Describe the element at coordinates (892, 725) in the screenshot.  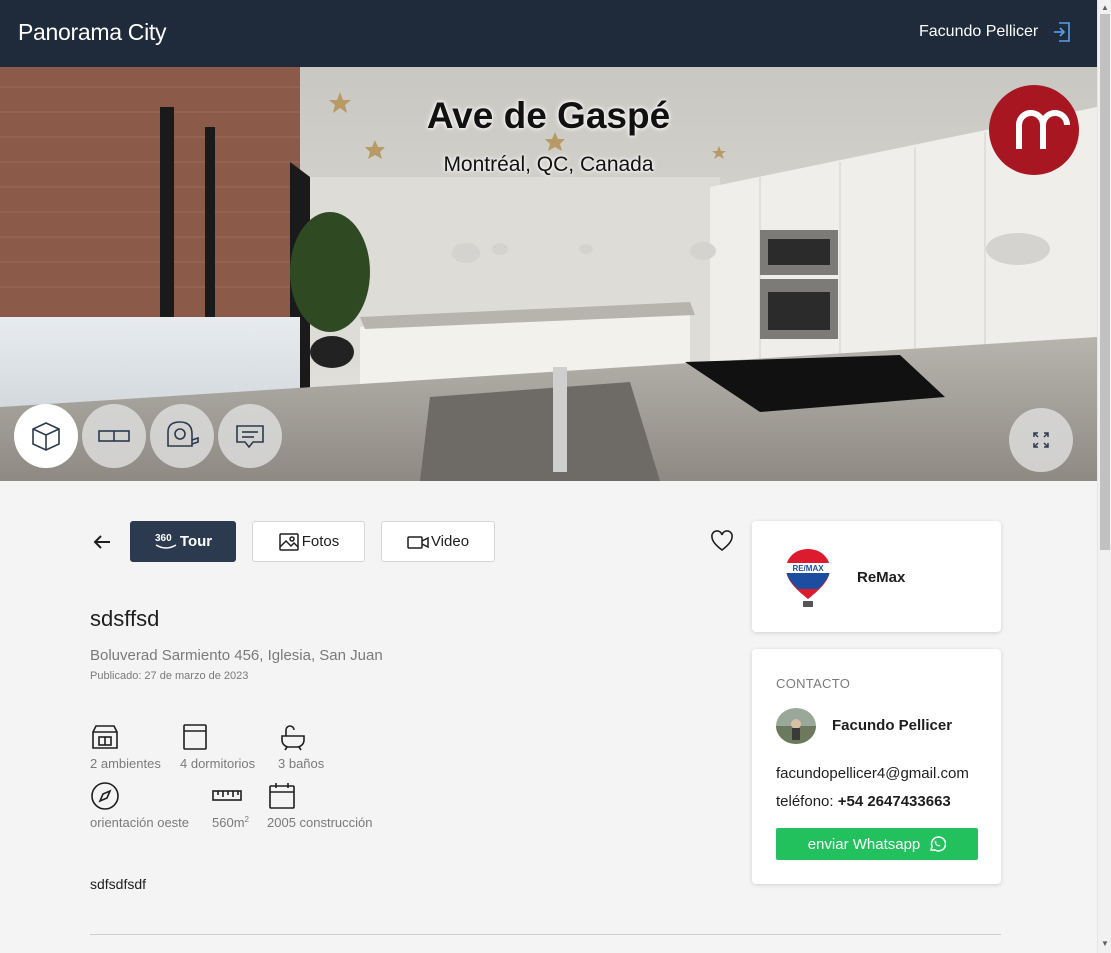
I see `contact-name: Facundo Pellicer` at that location.